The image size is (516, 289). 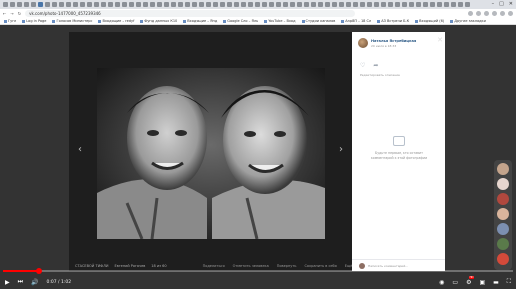 I want to click on prev-photo-icon: ‹, so click(x=80, y=149).